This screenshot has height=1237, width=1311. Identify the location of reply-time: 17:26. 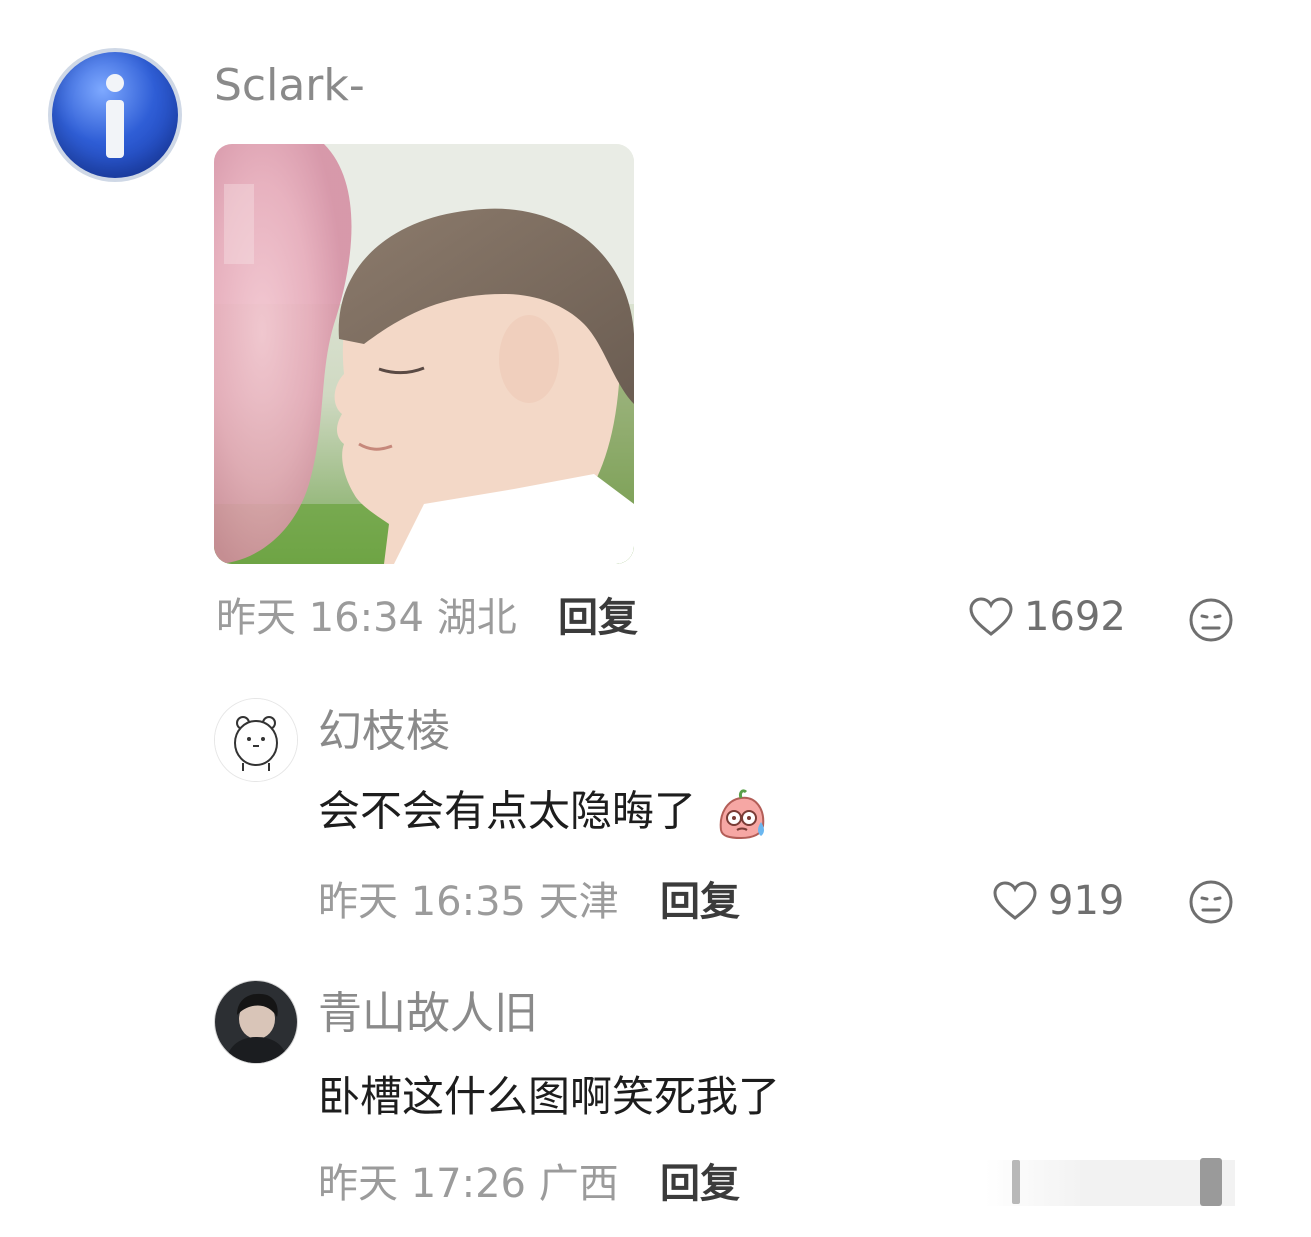
(468, 1184).